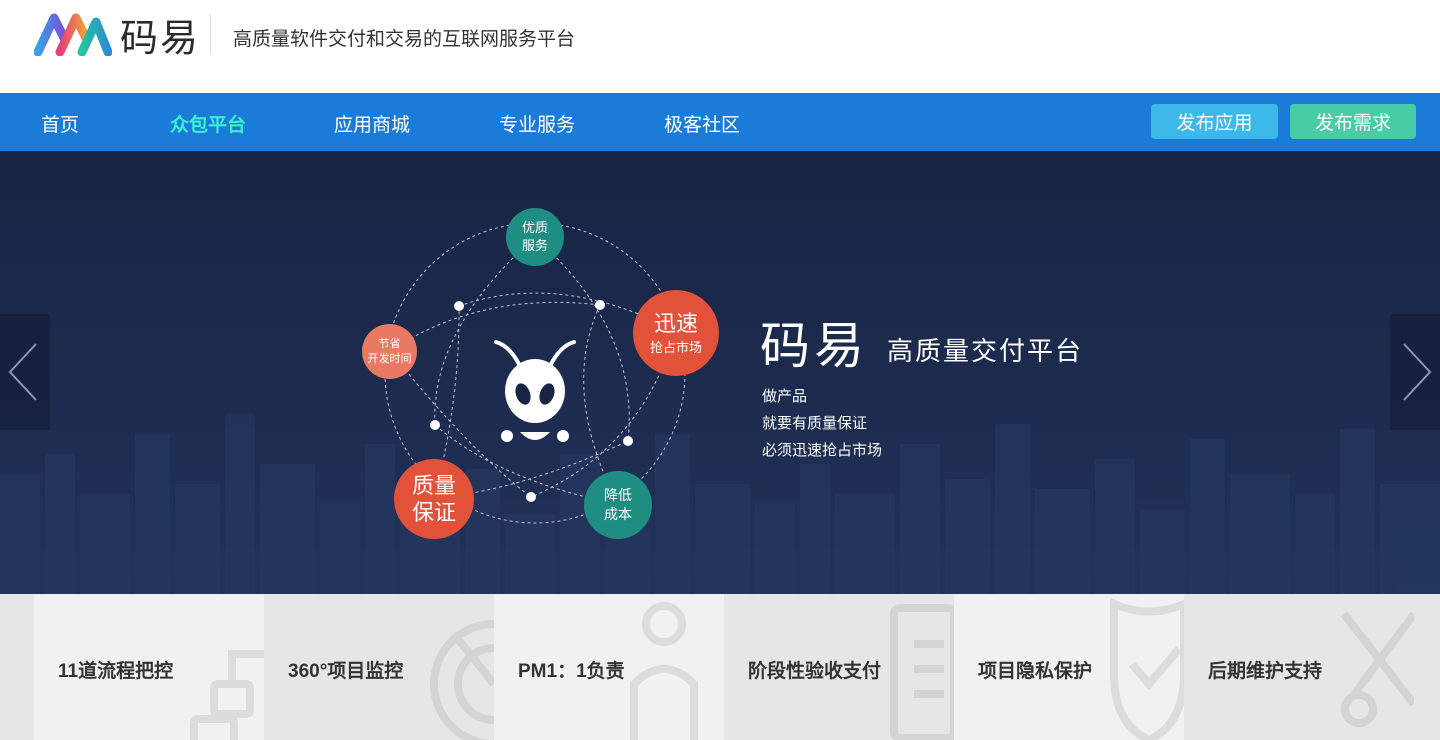 This screenshot has width=1440, height=740. What do you see at coordinates (434, 499) in the screenshot?
I see `bubble-quality-guarantee: 质量 保证` at bounding box center [434, 499].